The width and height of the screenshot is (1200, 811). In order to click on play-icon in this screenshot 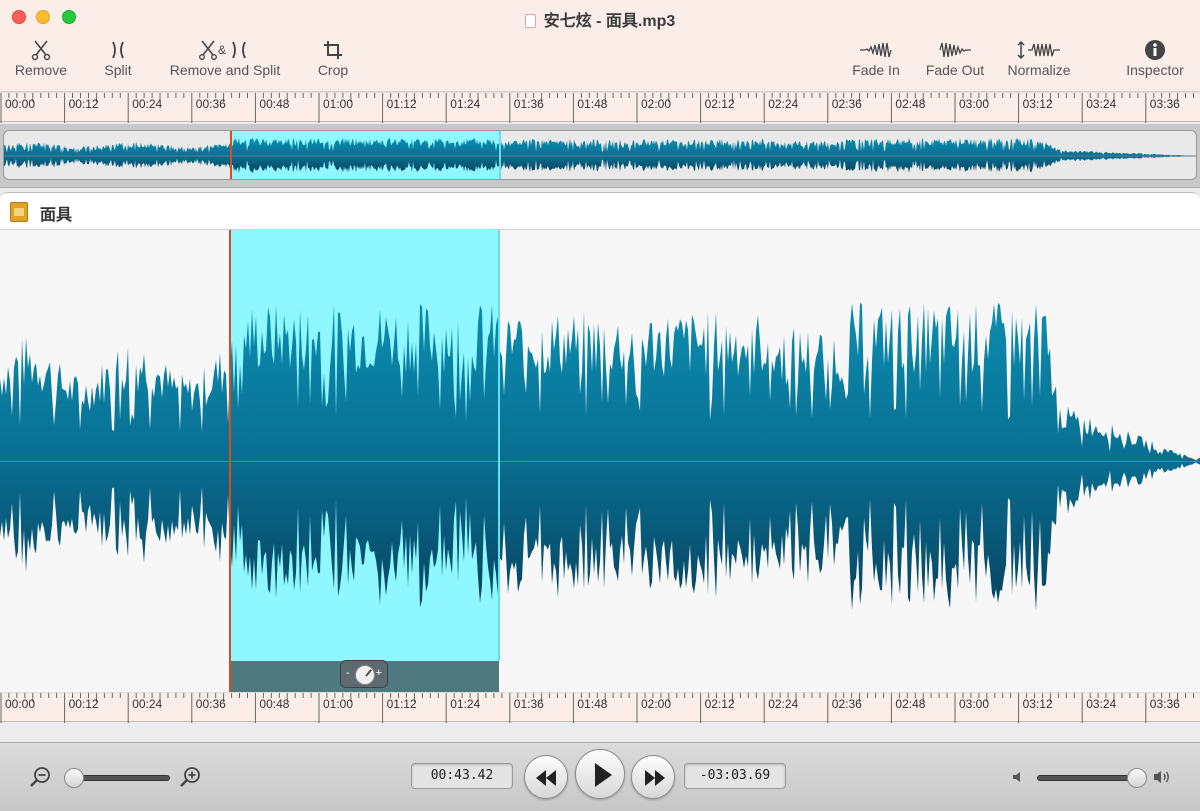, I will do `click(603, 775)`.